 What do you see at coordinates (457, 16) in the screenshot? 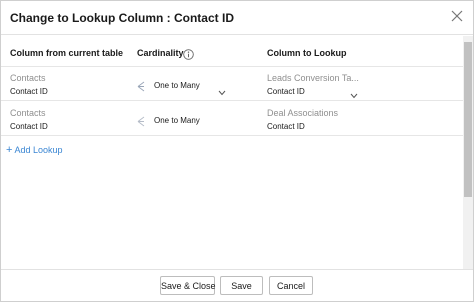
I see `close-icon` at bounding box center [457, 16].